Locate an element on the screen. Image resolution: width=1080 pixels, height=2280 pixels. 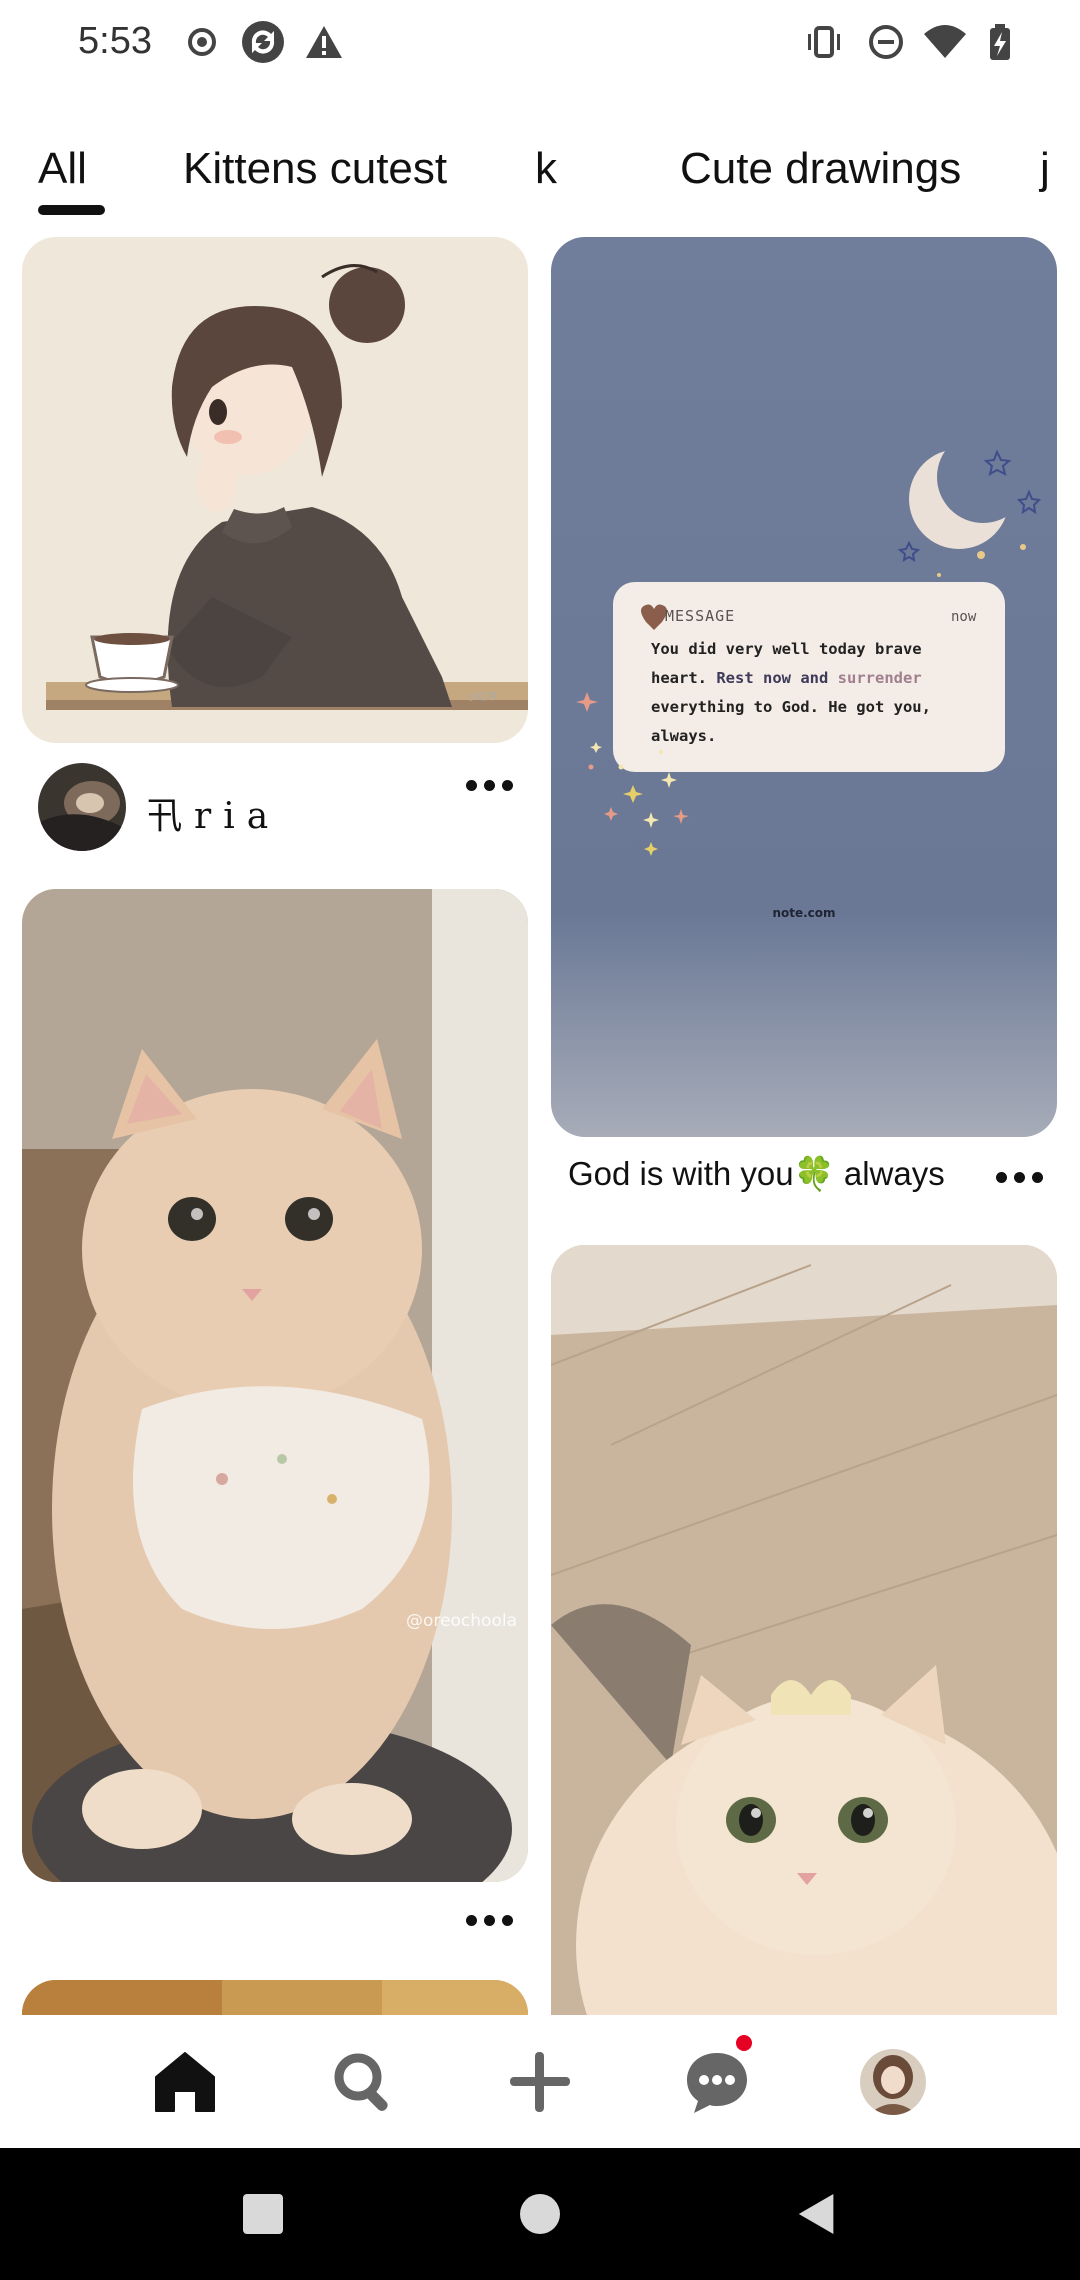
sync-app-icon is located at coordinates (263, 42).